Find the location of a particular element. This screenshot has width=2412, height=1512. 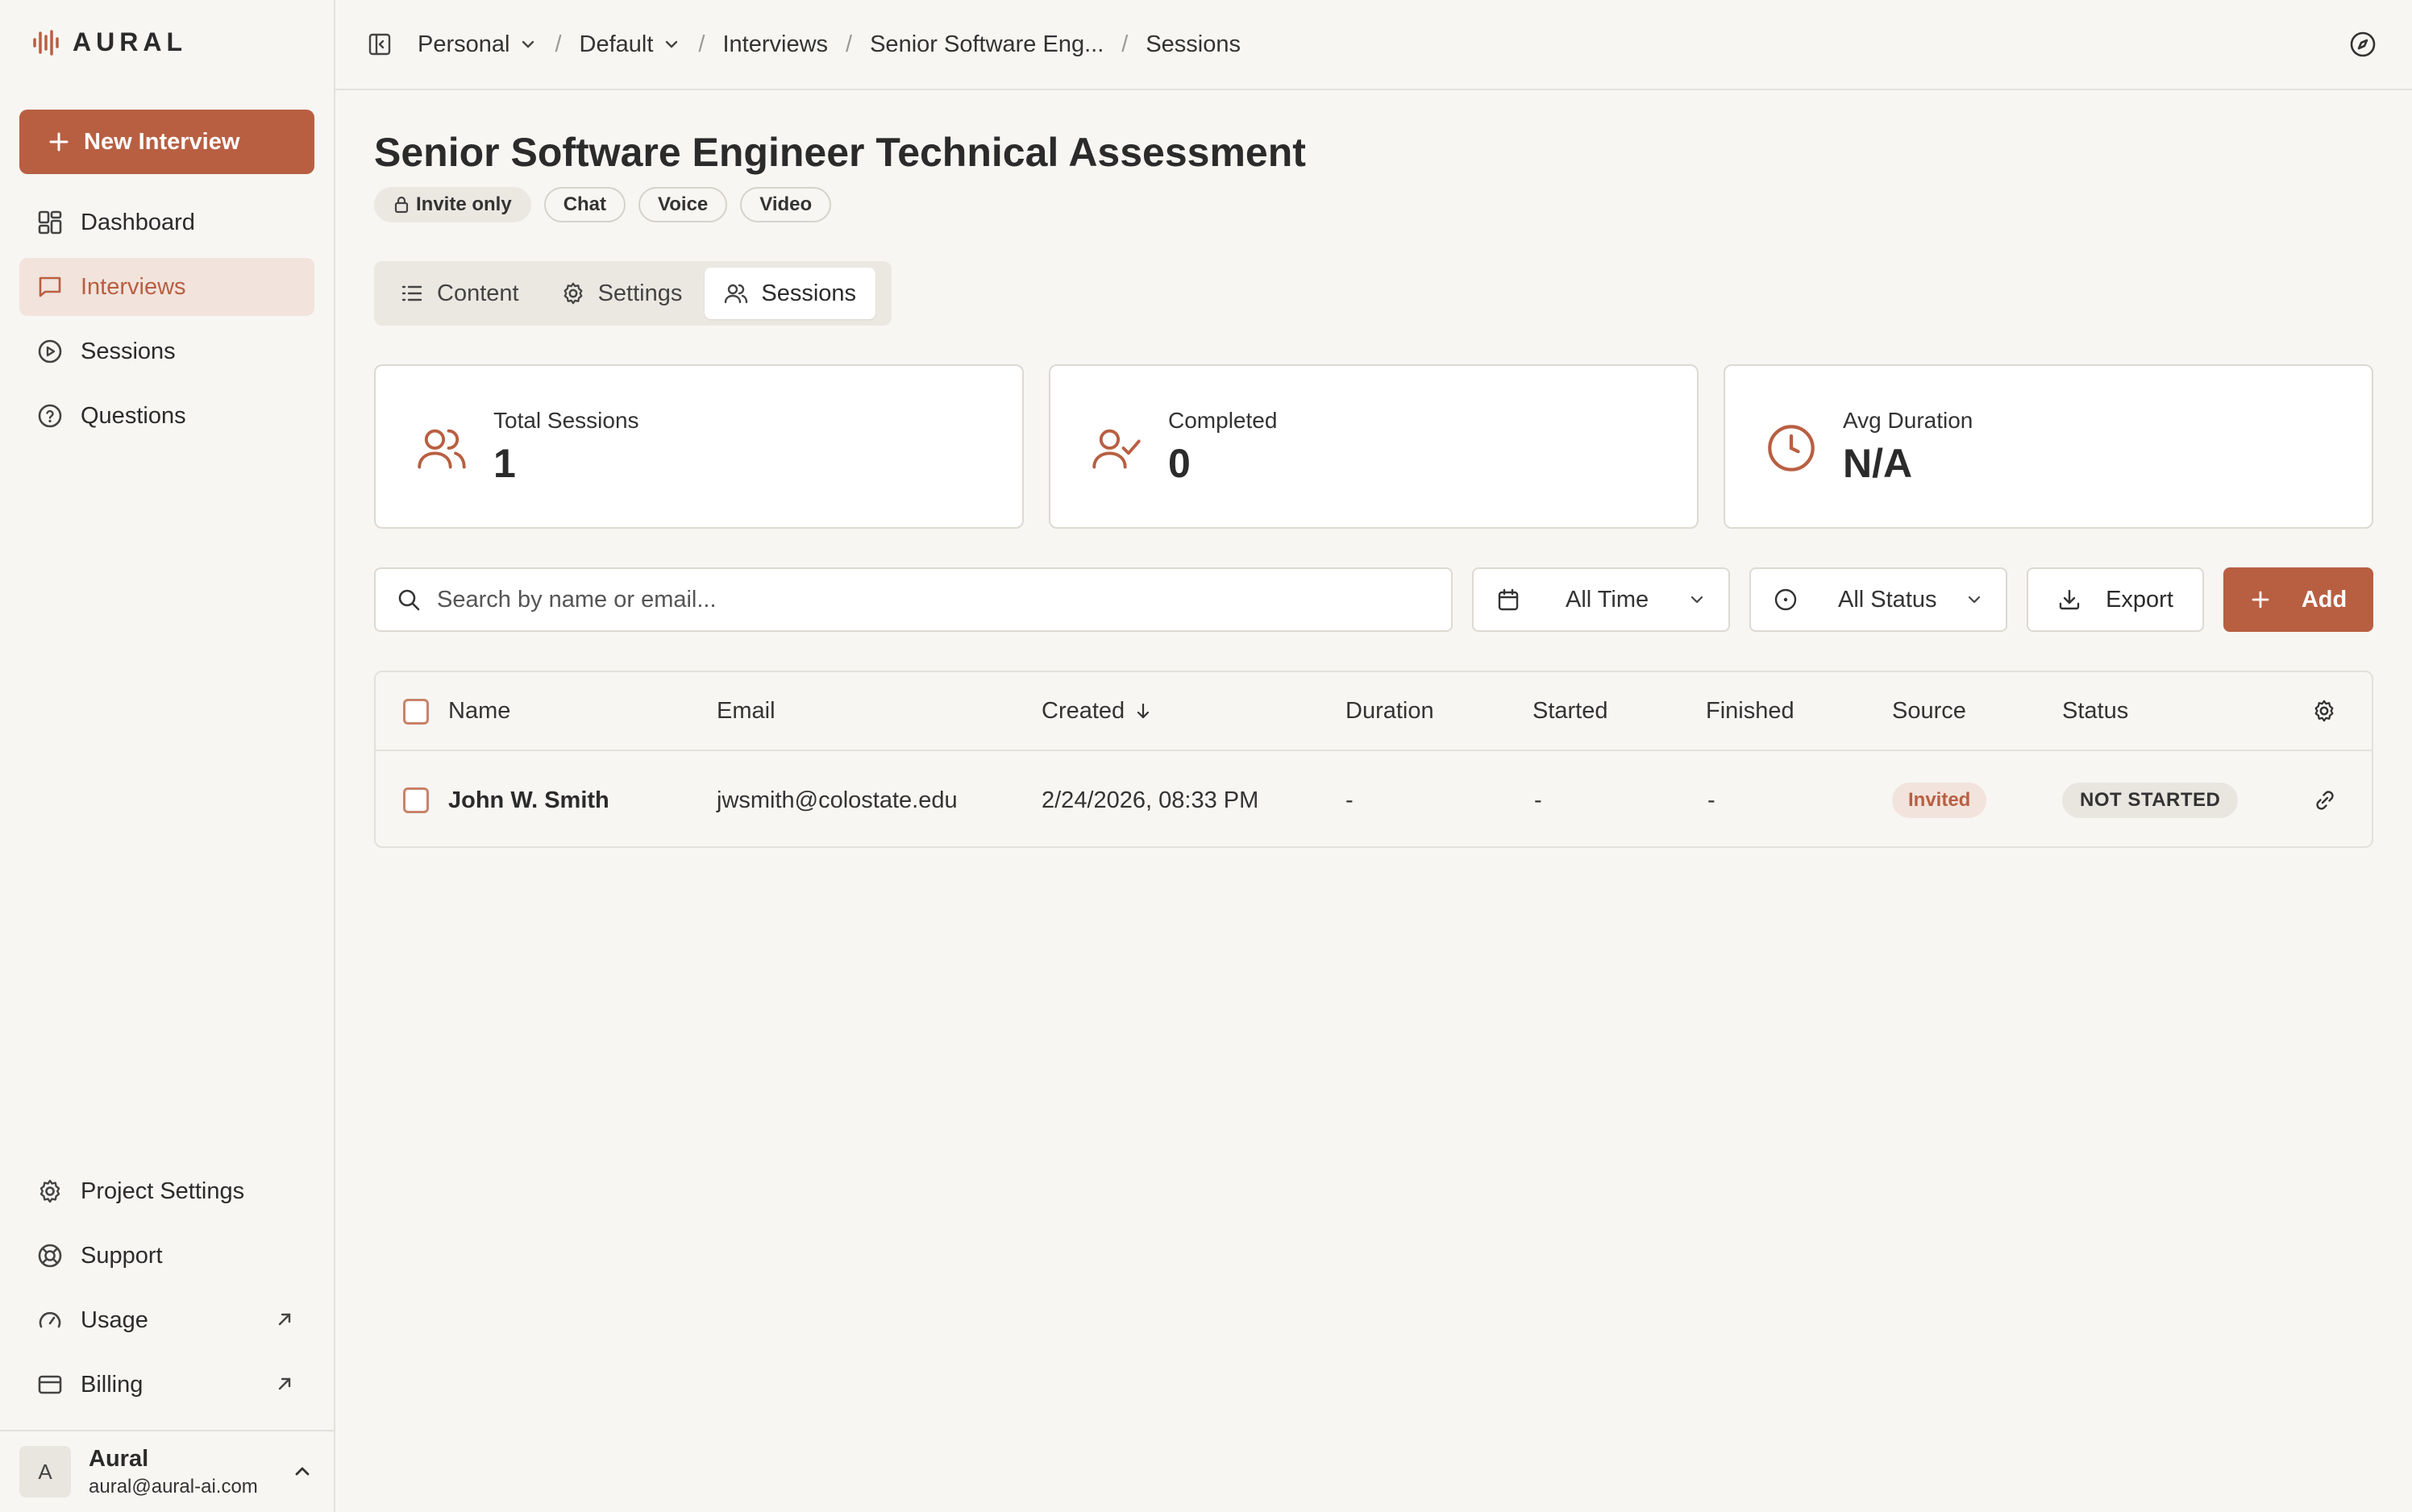

column-header-name: Name is located at coordinates (479, 711).